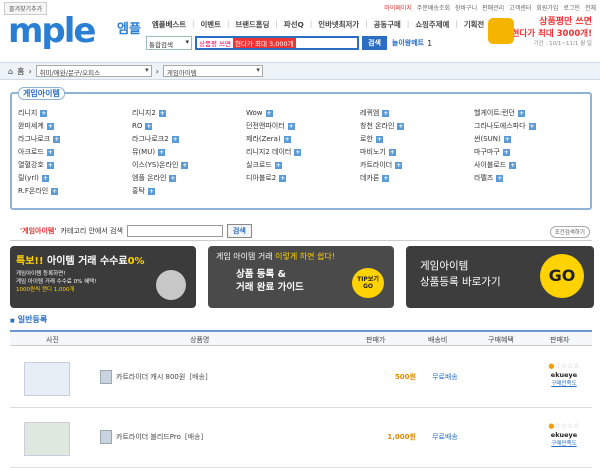  I want to click on toplink-join: 회원가입, so click(547, 7).